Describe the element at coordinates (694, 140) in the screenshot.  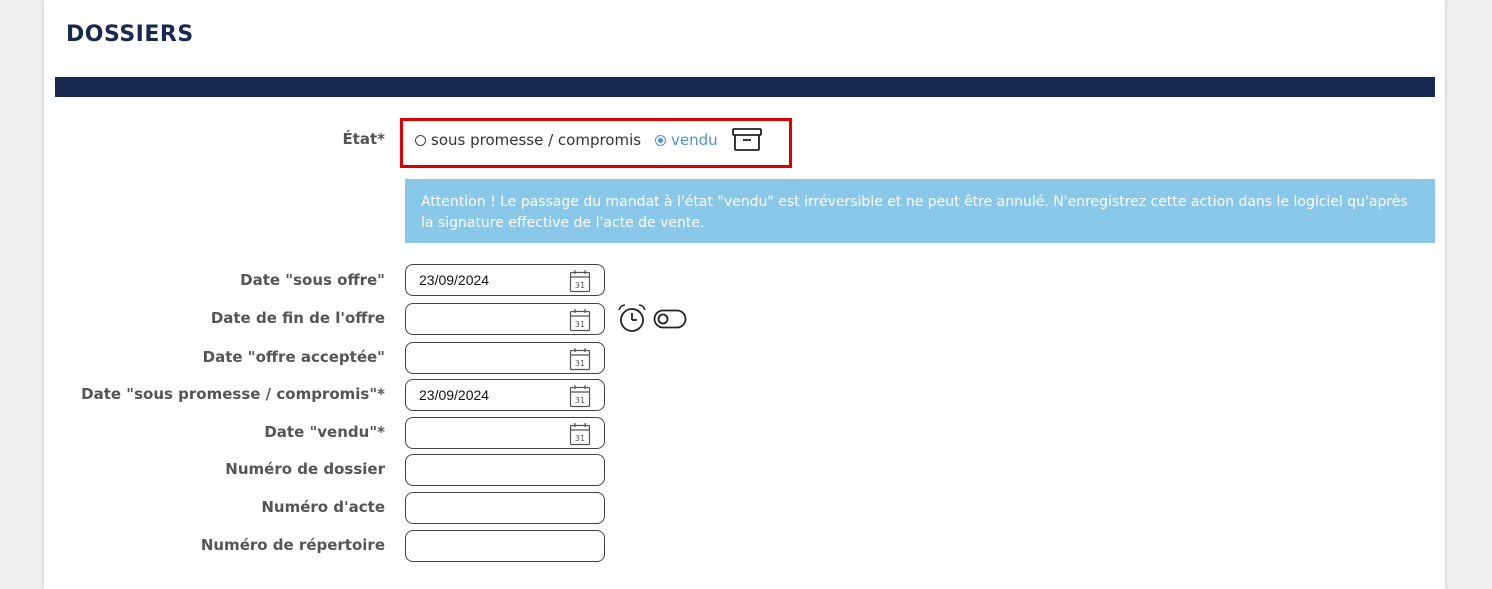
I see `radio-vendu-label: vendu` at that location.